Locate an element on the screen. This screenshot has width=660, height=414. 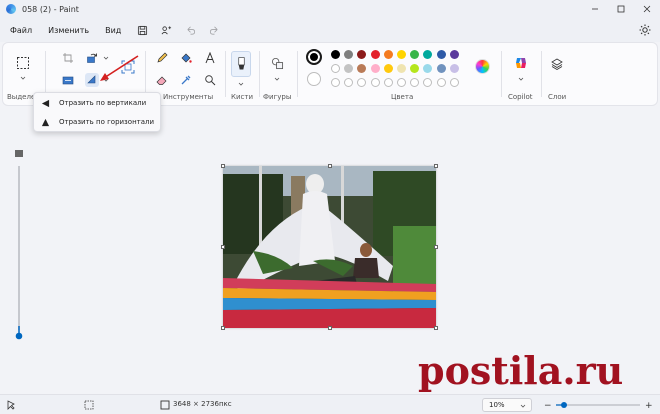
resize-handle-top-right is located at coordinates (436, 166).